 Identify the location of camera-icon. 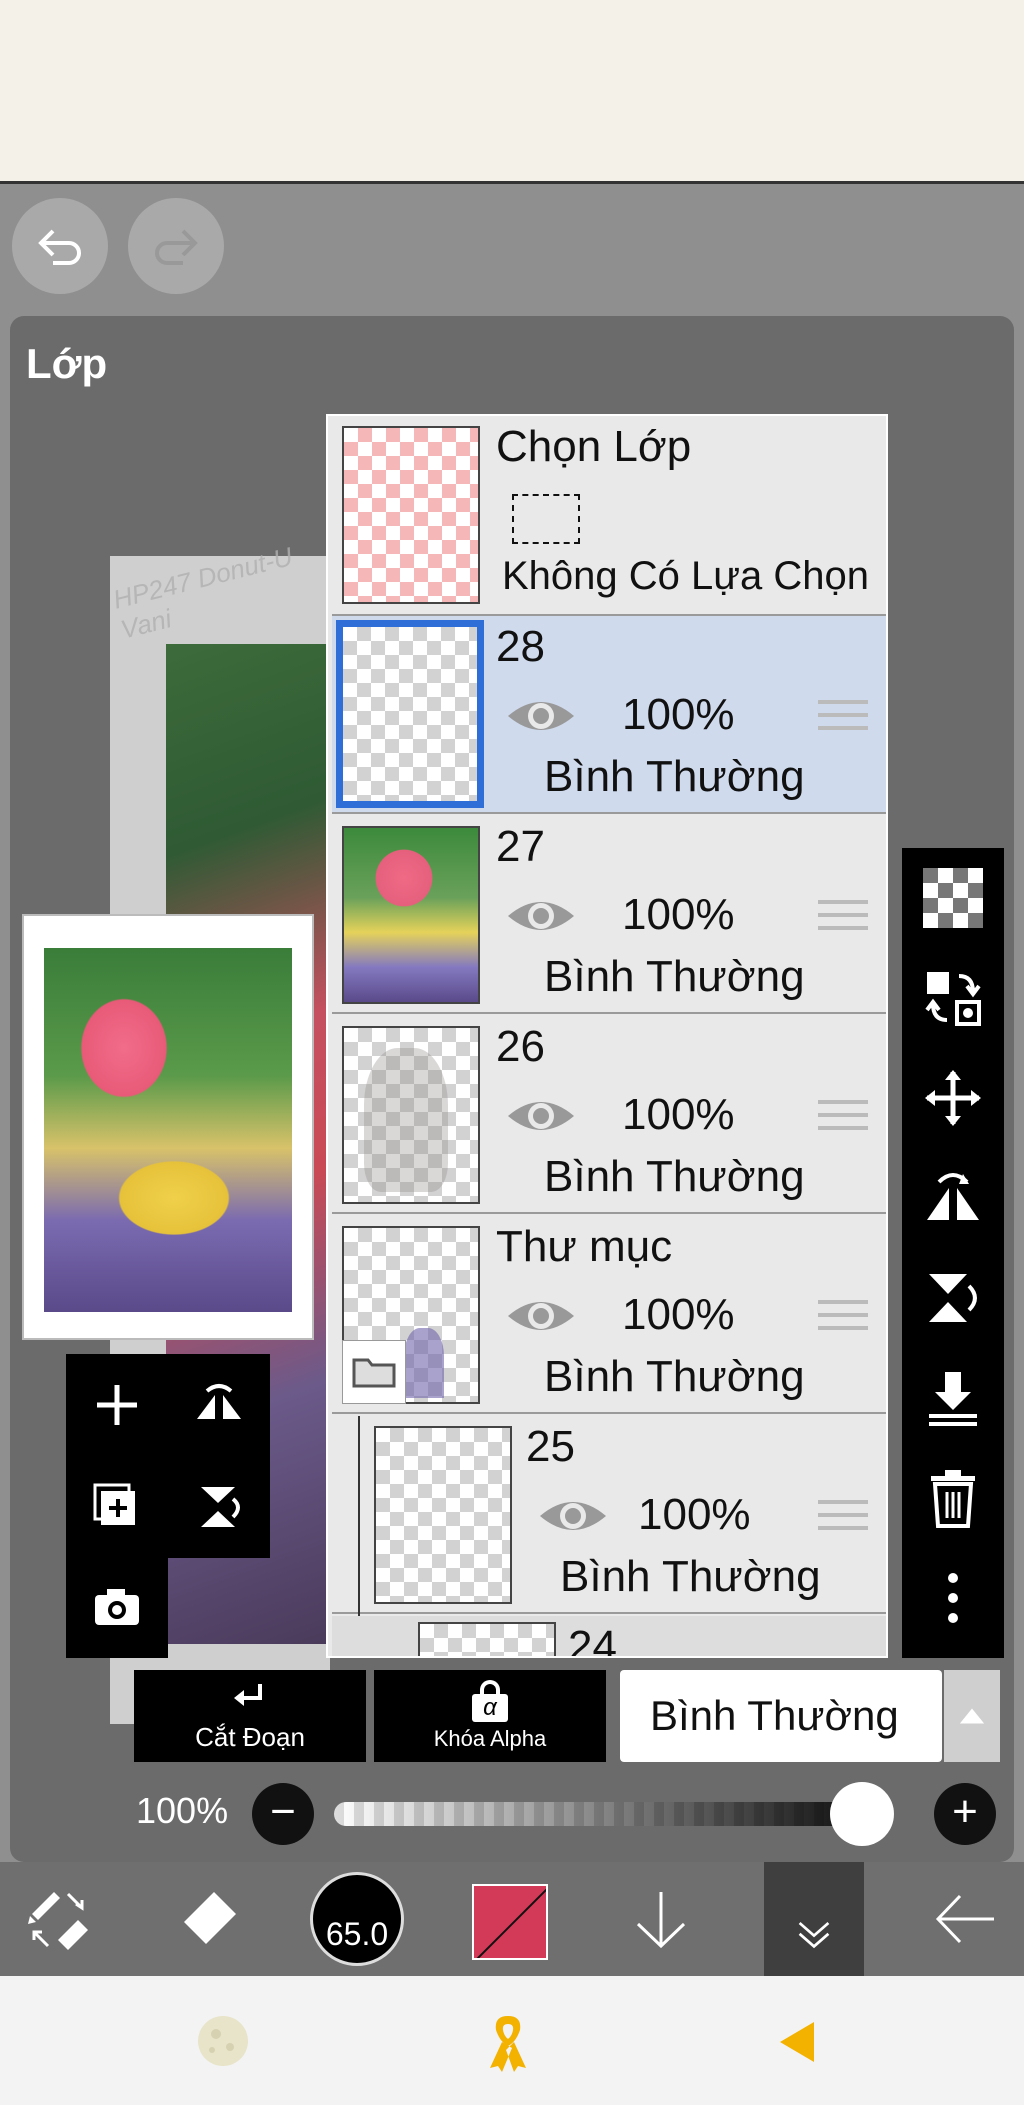
(117, 1607).